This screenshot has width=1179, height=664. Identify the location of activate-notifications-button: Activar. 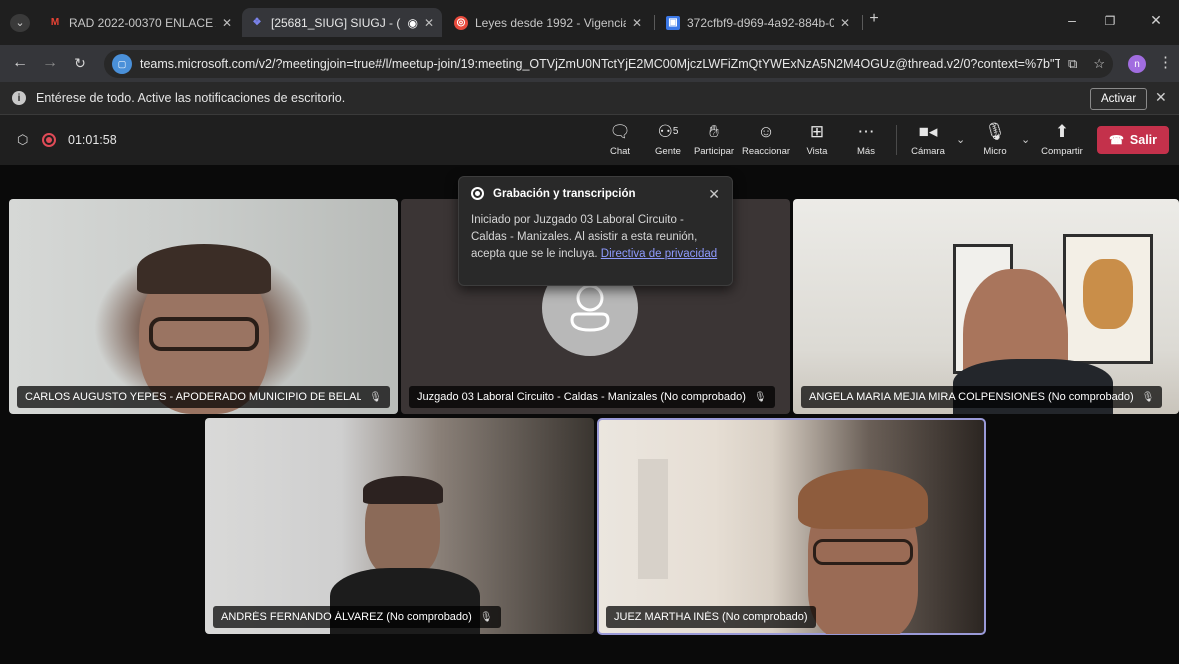
(1119, 99).